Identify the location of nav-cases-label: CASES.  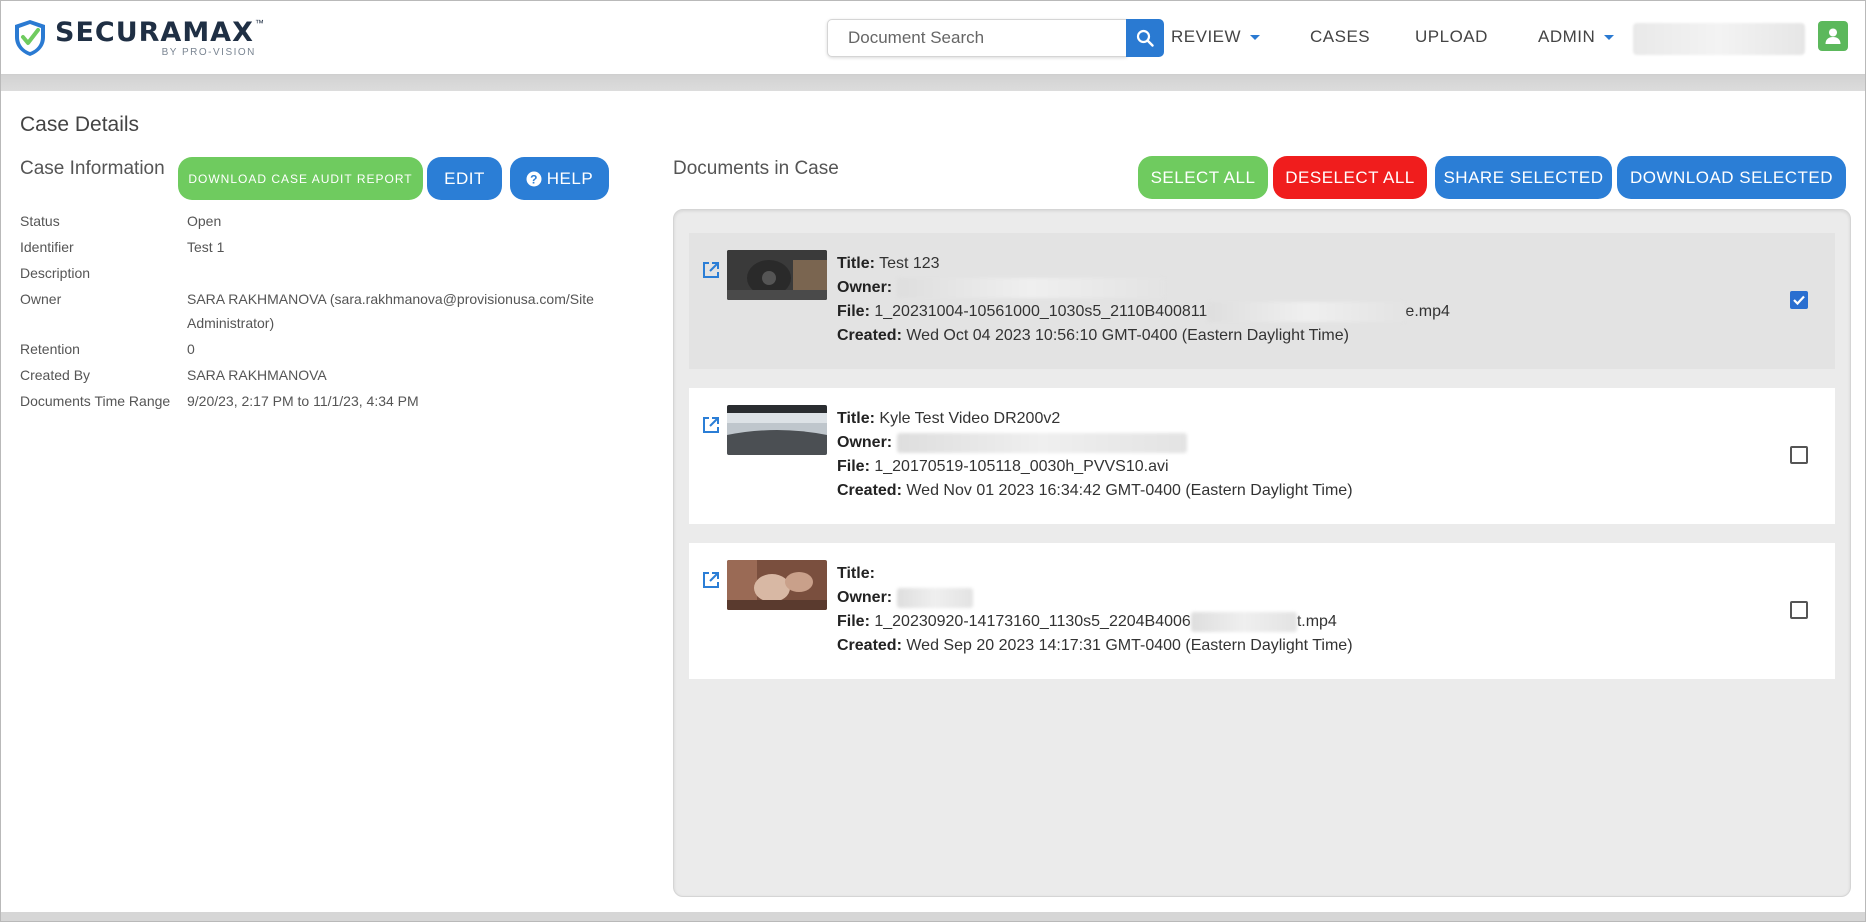
(1340, 36).